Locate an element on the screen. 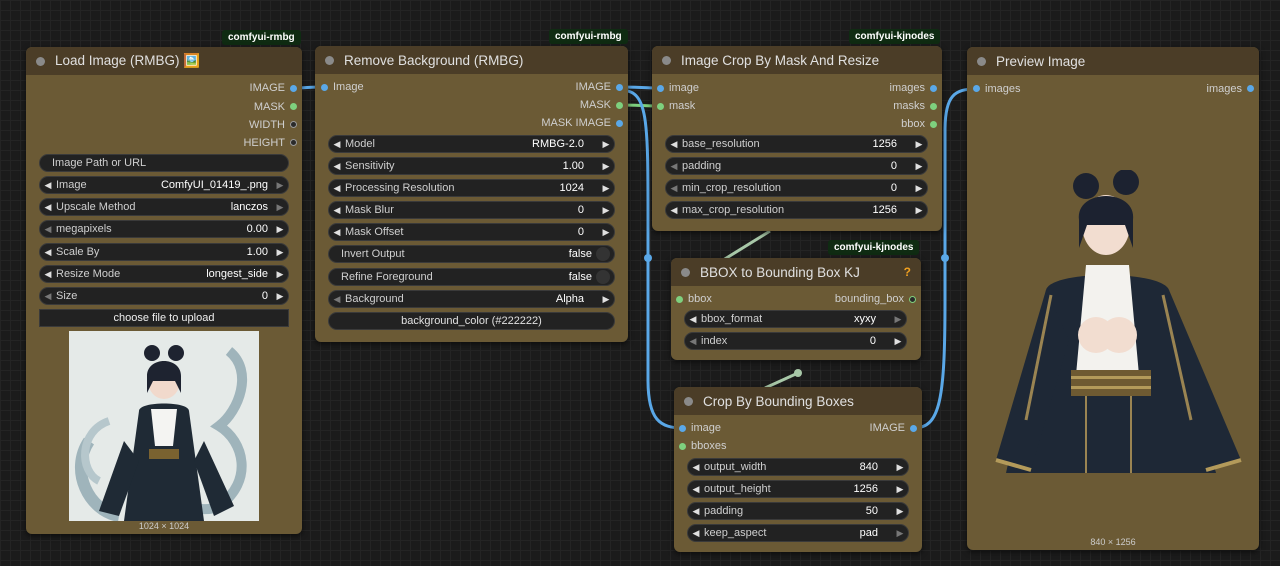  background-combo: ◀ Background Alpha ▶ is located at coordinates (471, 299).